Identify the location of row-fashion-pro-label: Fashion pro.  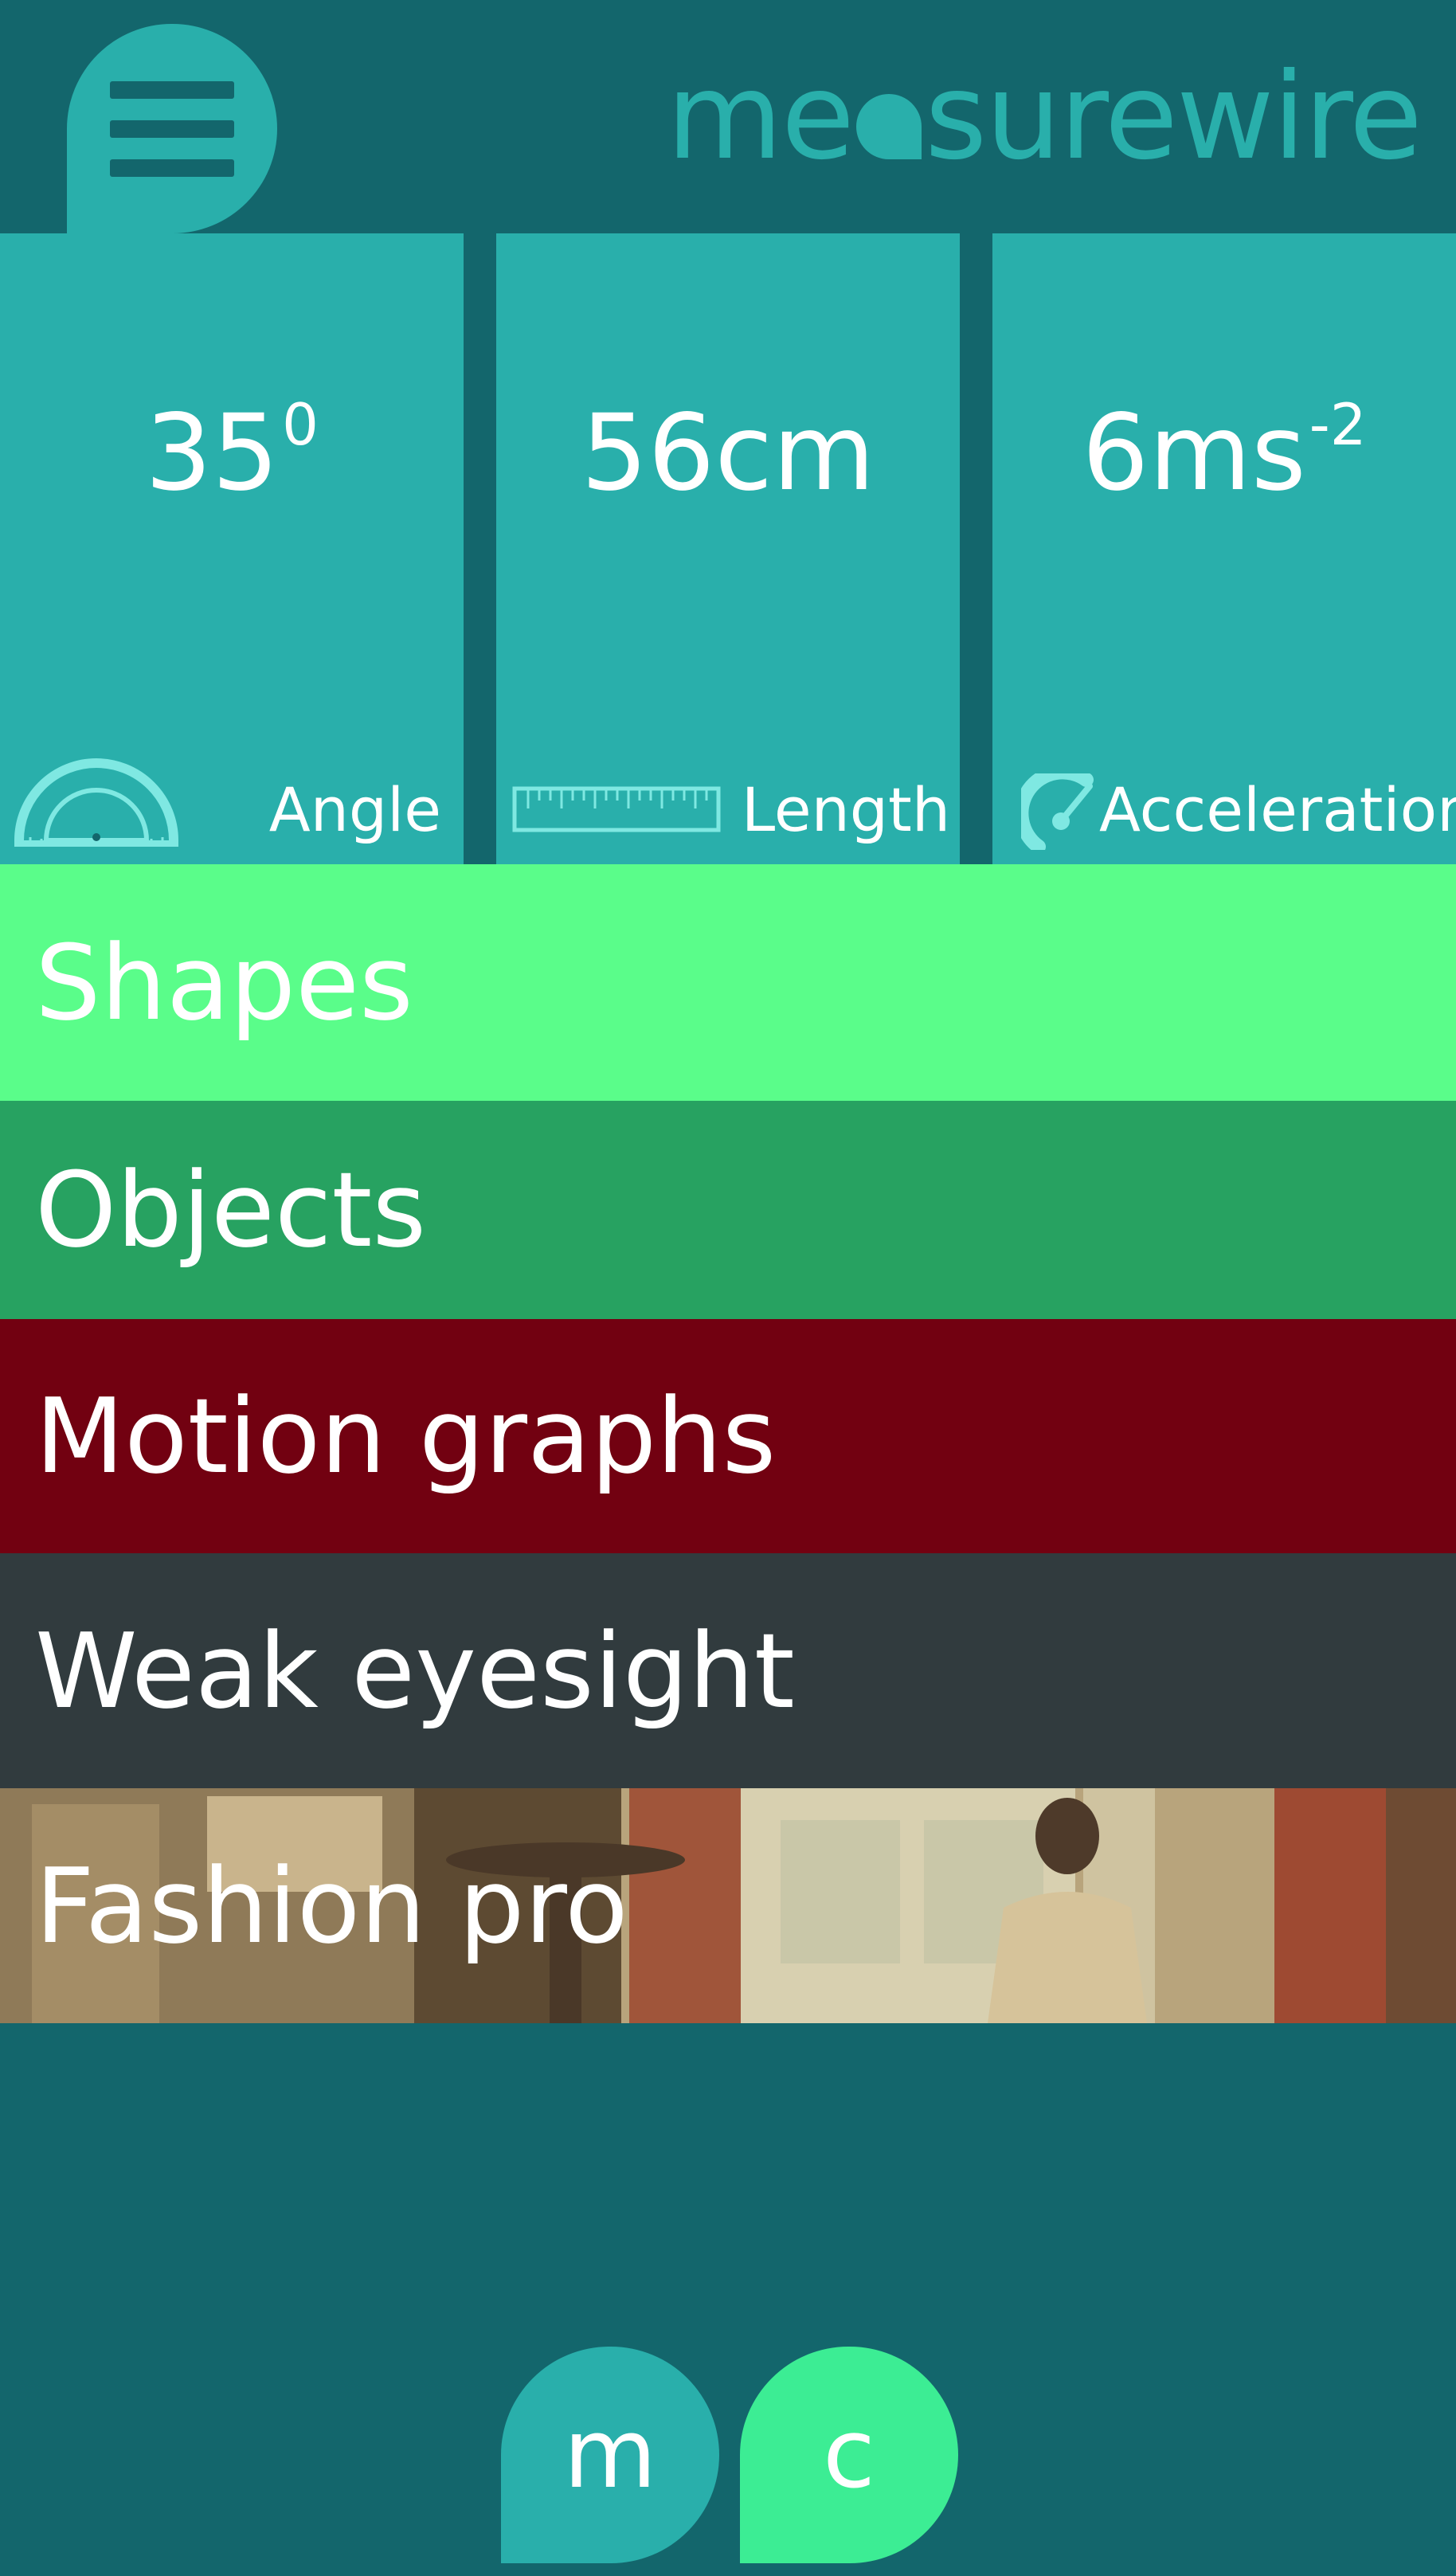
(331, 1906).